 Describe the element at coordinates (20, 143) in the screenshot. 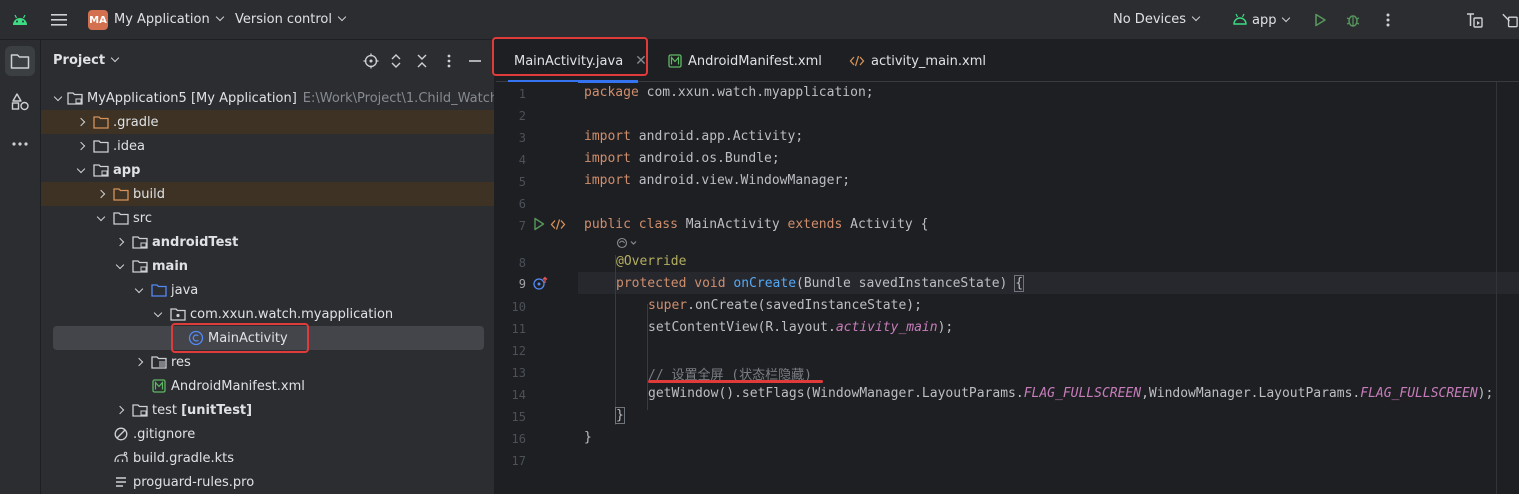

I see `more-tool-windows-icon` at that location.